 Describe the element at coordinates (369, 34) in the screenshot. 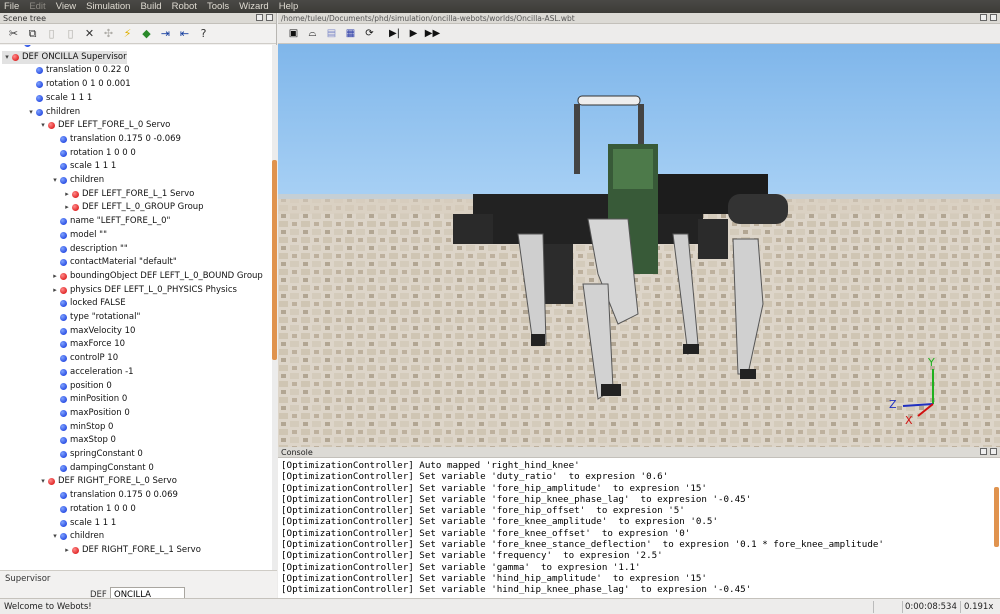

I see `revert-icon: ⟳` at that location.